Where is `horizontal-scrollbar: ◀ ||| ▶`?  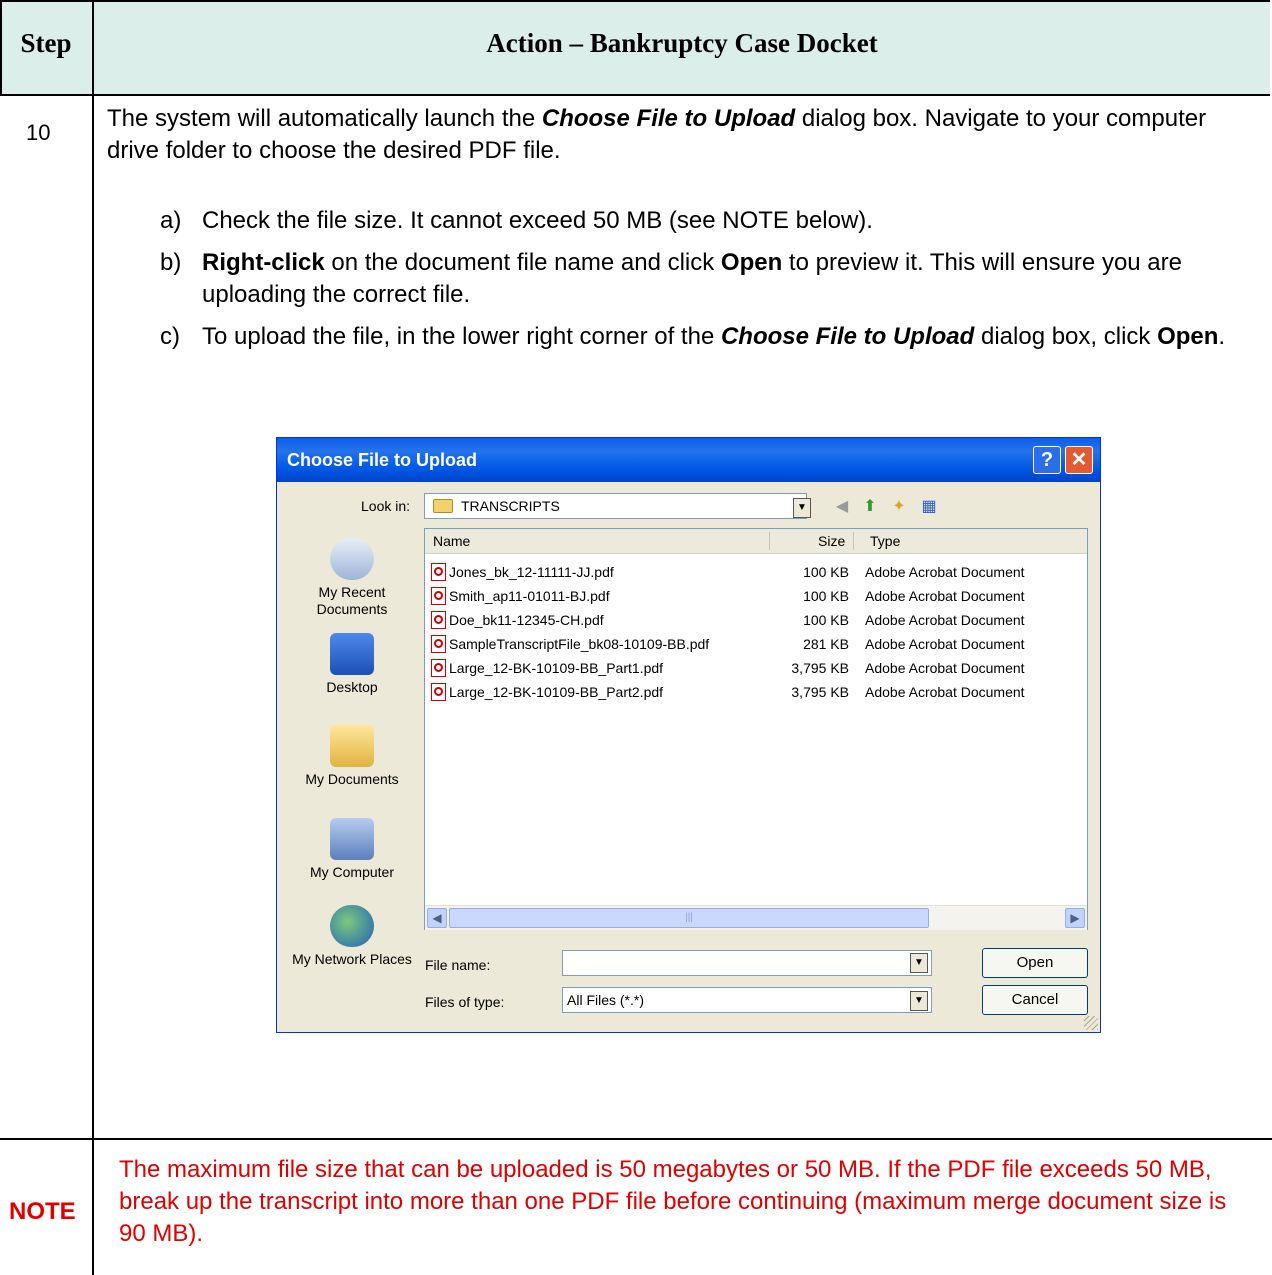
horizontal-scrollbar: ◀ ||| ▶ is located at coordinates (756, 917).